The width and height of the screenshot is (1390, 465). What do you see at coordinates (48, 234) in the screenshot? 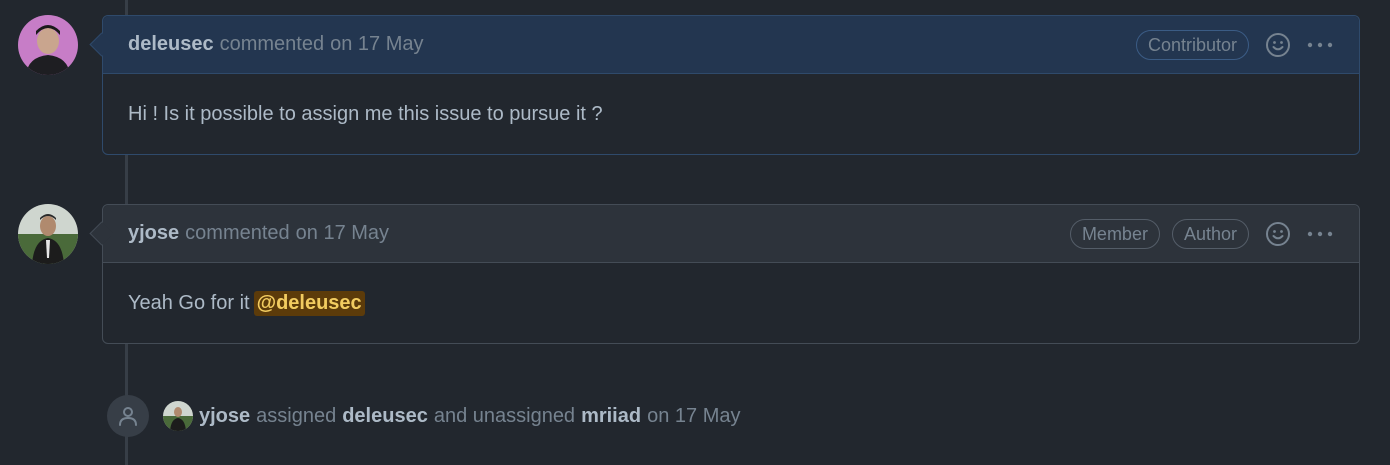
I see `avatar-yjose` at bounding box center [48, 234].